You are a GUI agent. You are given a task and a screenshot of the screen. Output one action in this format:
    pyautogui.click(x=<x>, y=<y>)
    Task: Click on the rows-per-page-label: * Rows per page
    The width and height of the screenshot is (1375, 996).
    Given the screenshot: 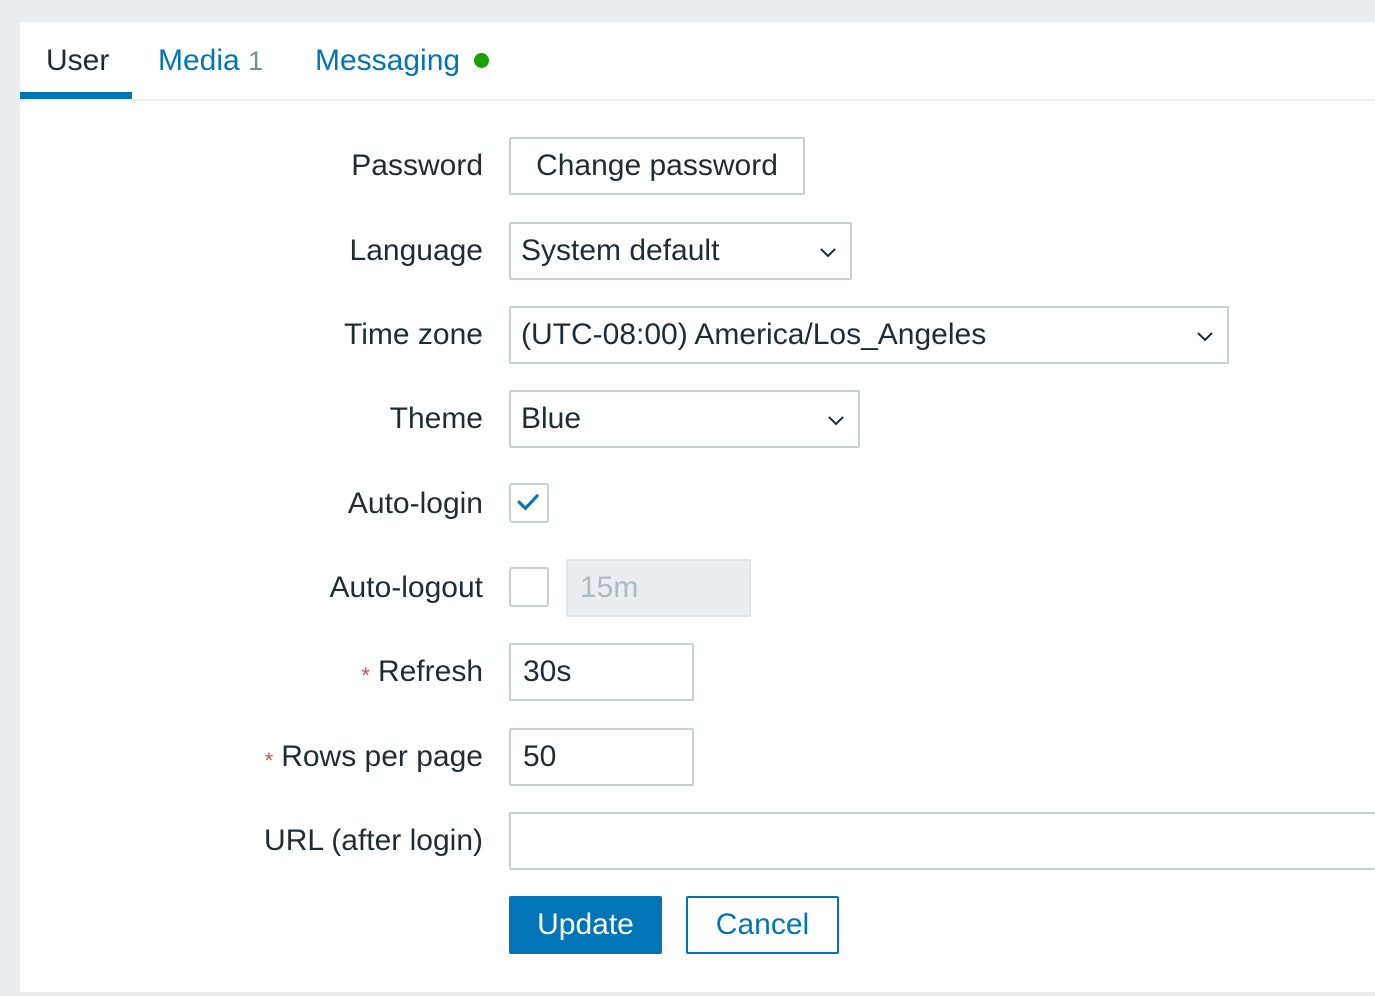 What is the action you would take?
    pyautogui.click(x=374, y=757)
    